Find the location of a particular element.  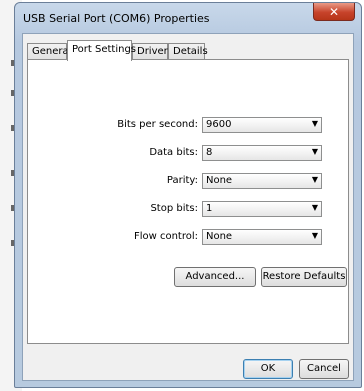

data-bits-select: 8 ▼ is located at coordinates (262, 153).